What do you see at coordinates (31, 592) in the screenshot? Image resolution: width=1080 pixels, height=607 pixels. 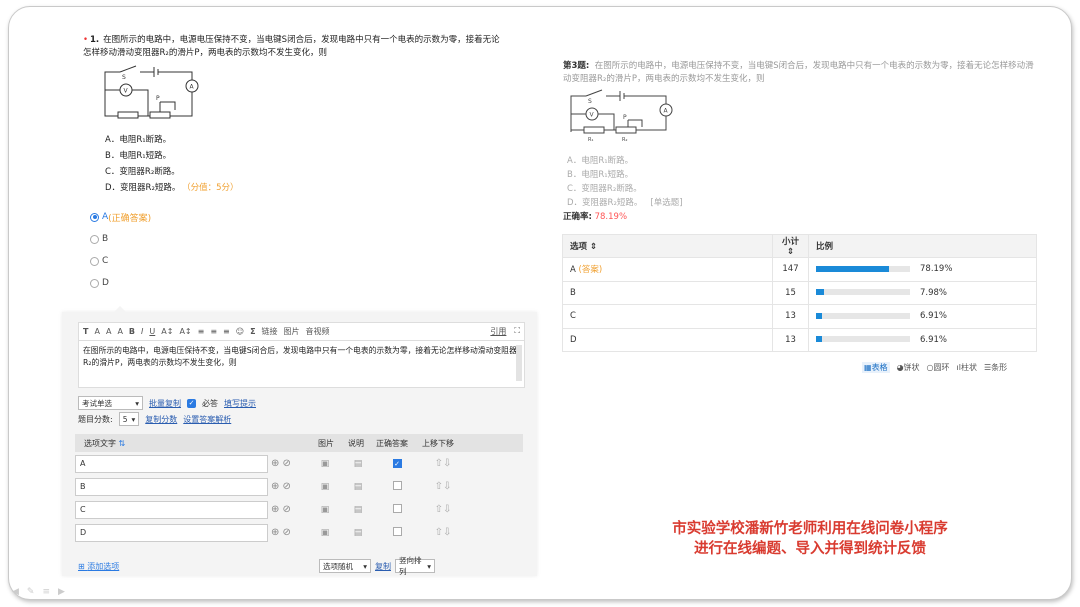 I see `pen-icon: ✎` at bounding box center [31, 592].